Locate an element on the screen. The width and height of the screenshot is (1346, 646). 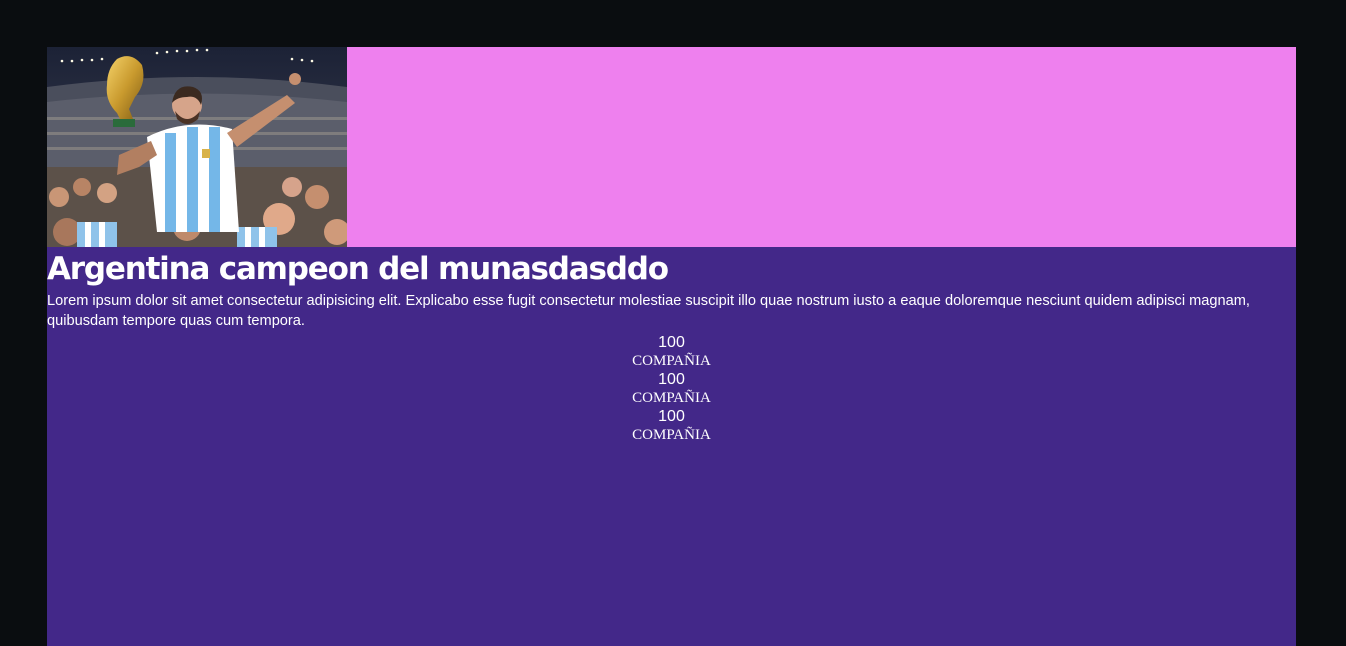
page-title: Argentina campeon del munasdasddo is located at coordinates (358, 269).